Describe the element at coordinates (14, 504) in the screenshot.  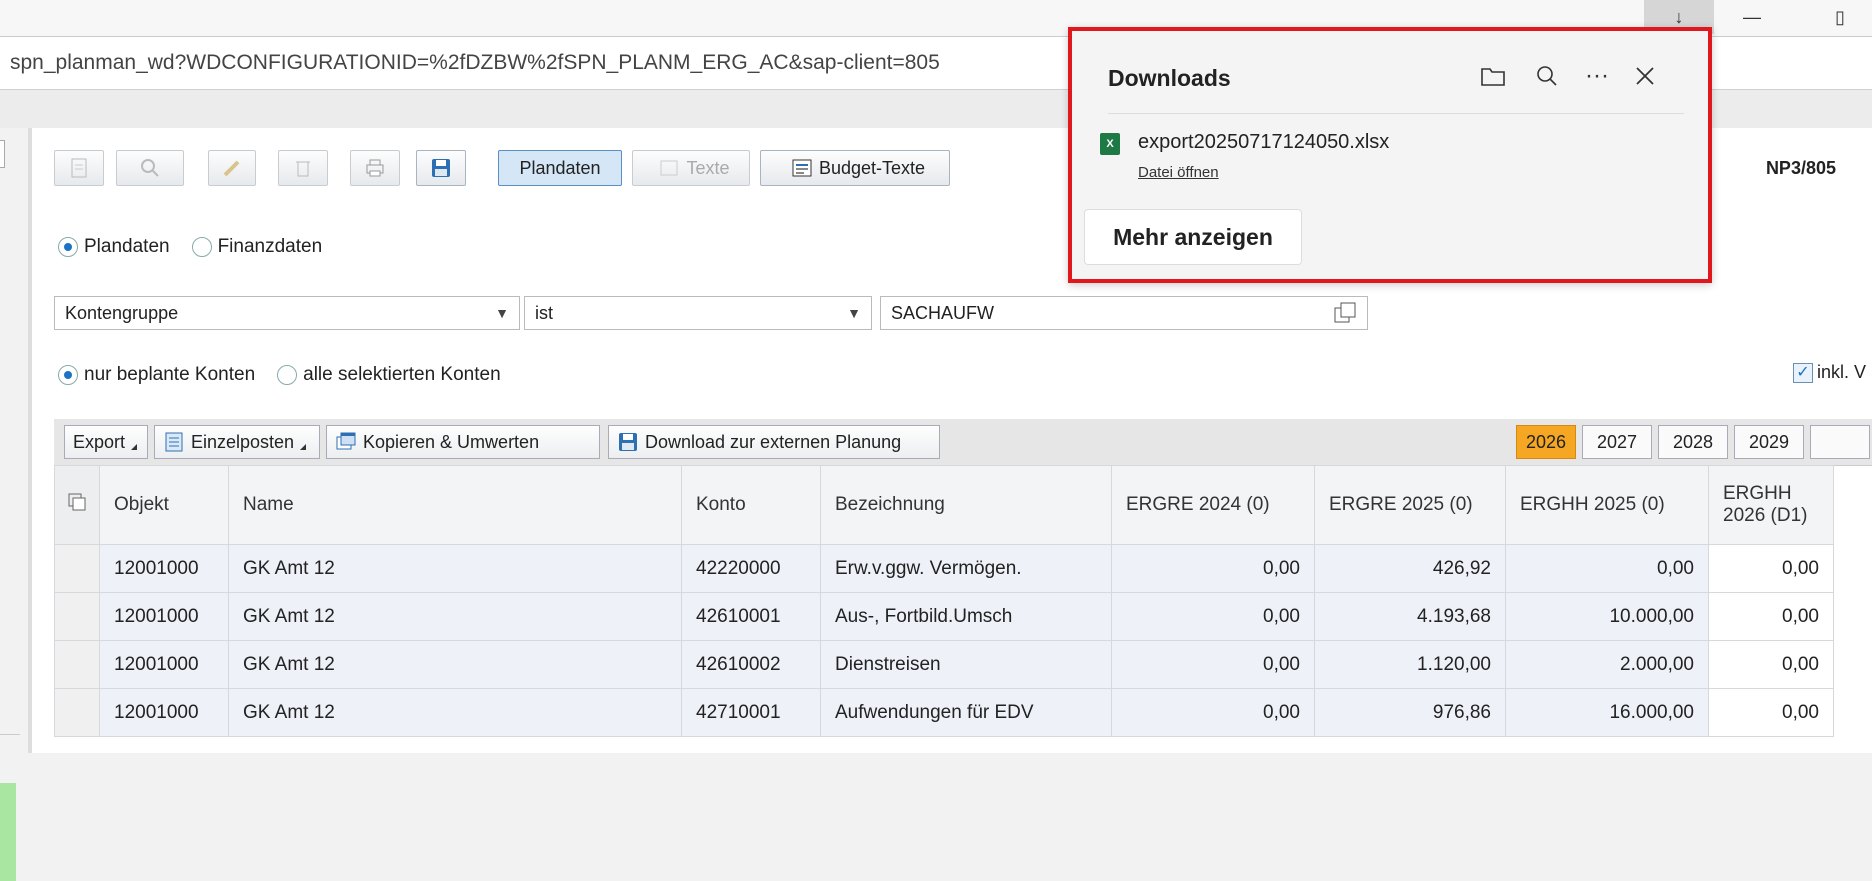
I see `left-edge` at that location.